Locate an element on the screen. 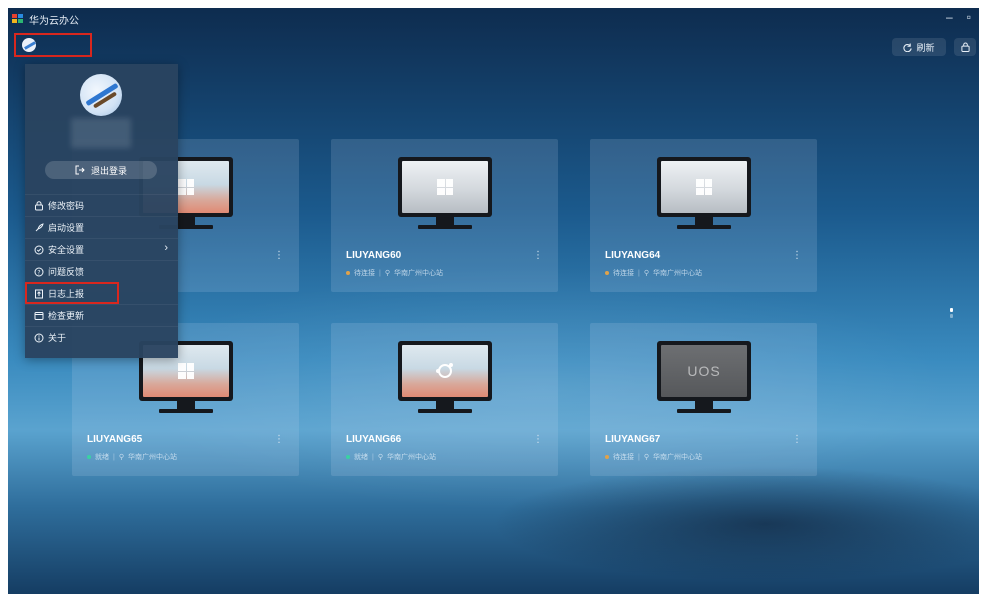  lock-button is located at coordinates (965, 47).